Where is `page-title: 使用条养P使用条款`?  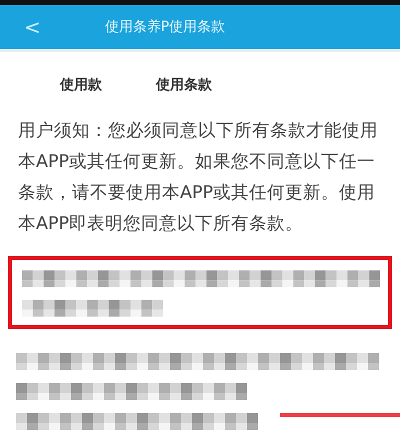
page-title: 使用条养P使用条款 is located at coordinates (165, 27).